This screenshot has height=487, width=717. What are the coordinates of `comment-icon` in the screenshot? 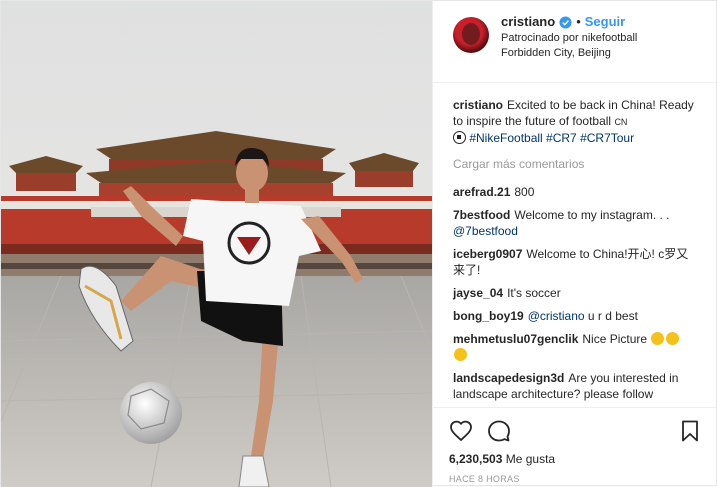 It's located at (499, 431).